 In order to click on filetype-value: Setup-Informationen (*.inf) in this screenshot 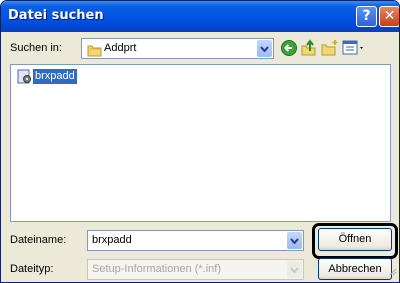, I will do `click(157, 269)`.